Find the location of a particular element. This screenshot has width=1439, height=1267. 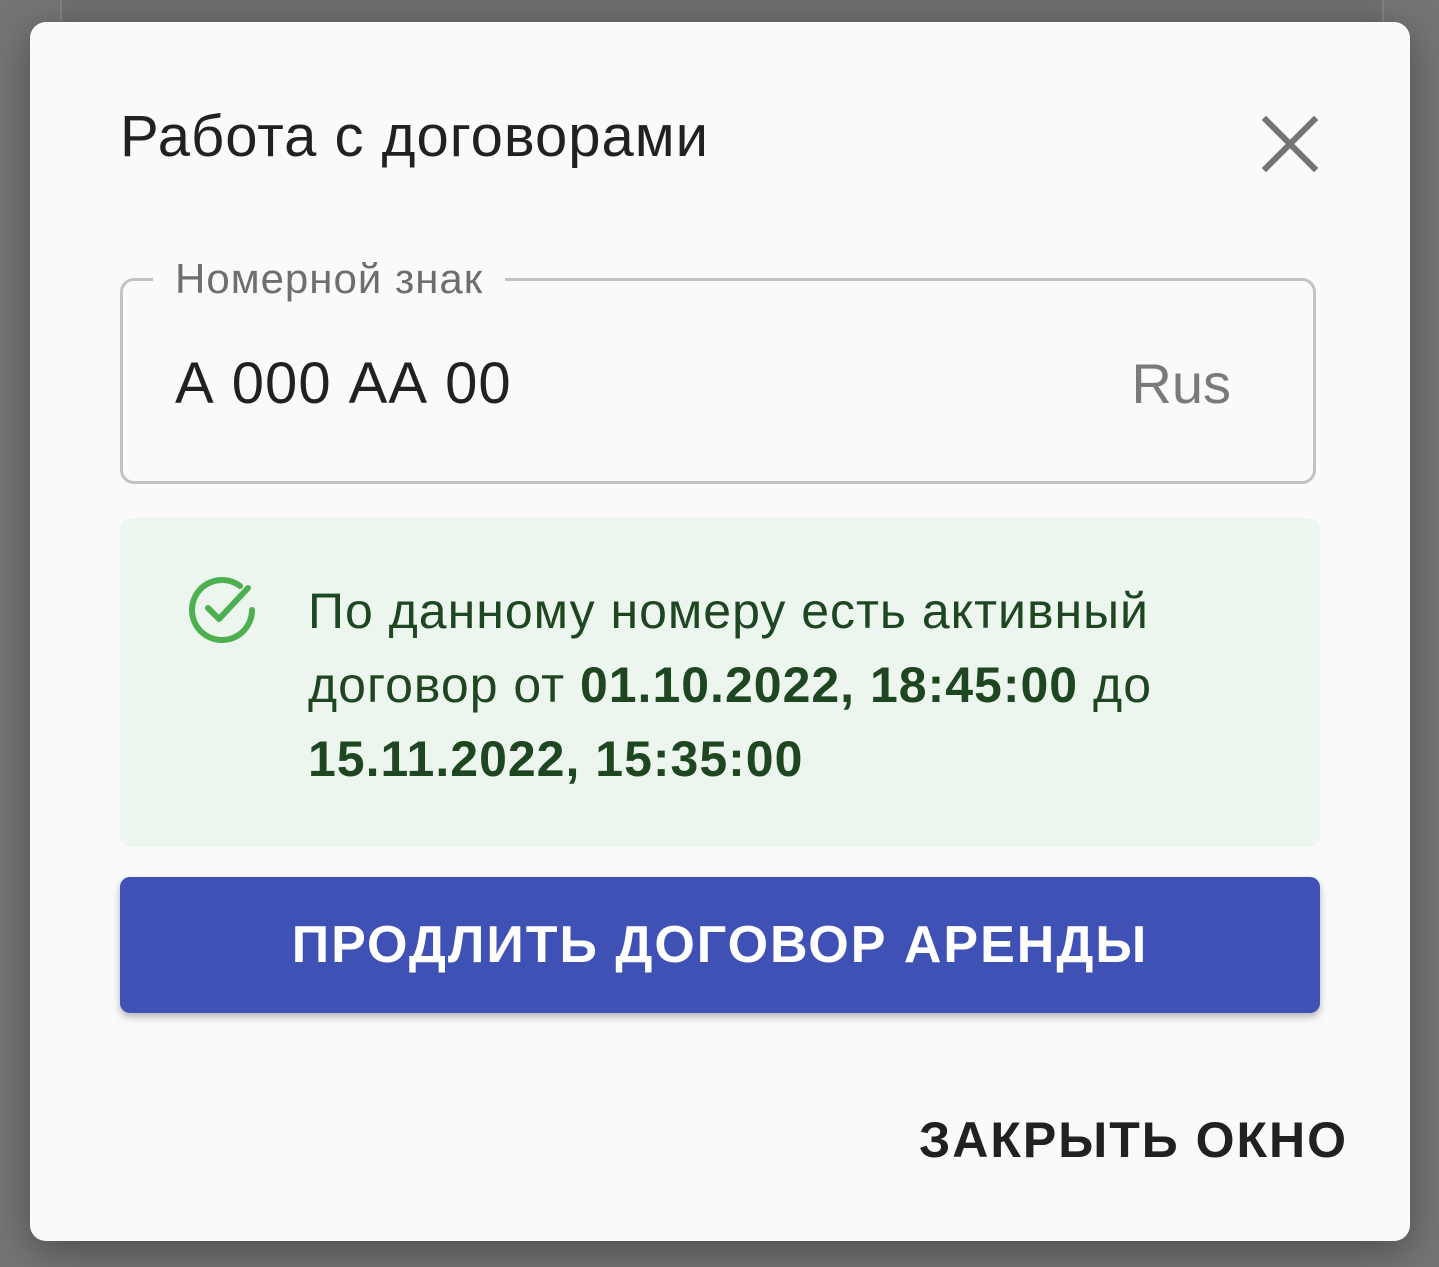

plate-number-input: А 000 АА 00 is located at coordinates (343, 384).